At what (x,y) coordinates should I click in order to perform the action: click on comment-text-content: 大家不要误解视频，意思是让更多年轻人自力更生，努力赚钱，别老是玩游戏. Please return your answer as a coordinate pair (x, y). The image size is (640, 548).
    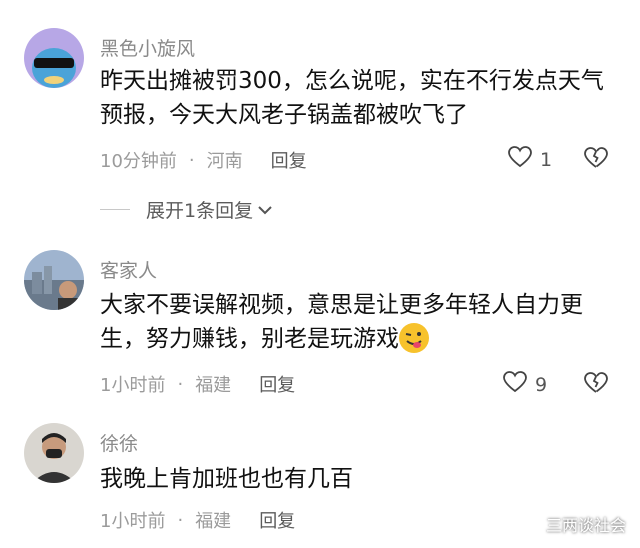
    Looking at the image, I should click on (341, 322).